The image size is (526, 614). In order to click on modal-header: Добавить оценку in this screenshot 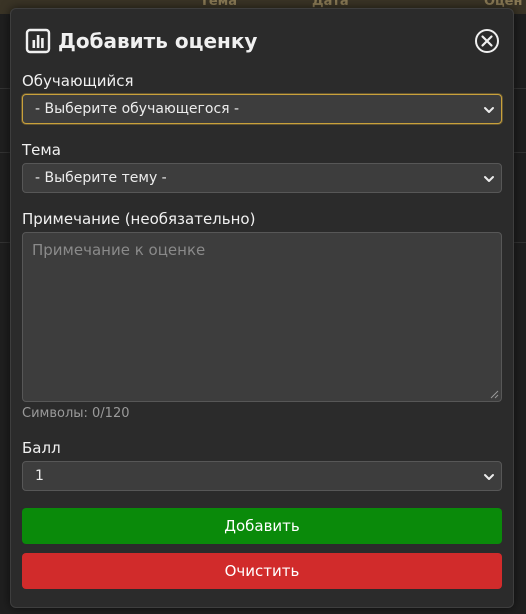, I will do `click(263, 42)`.